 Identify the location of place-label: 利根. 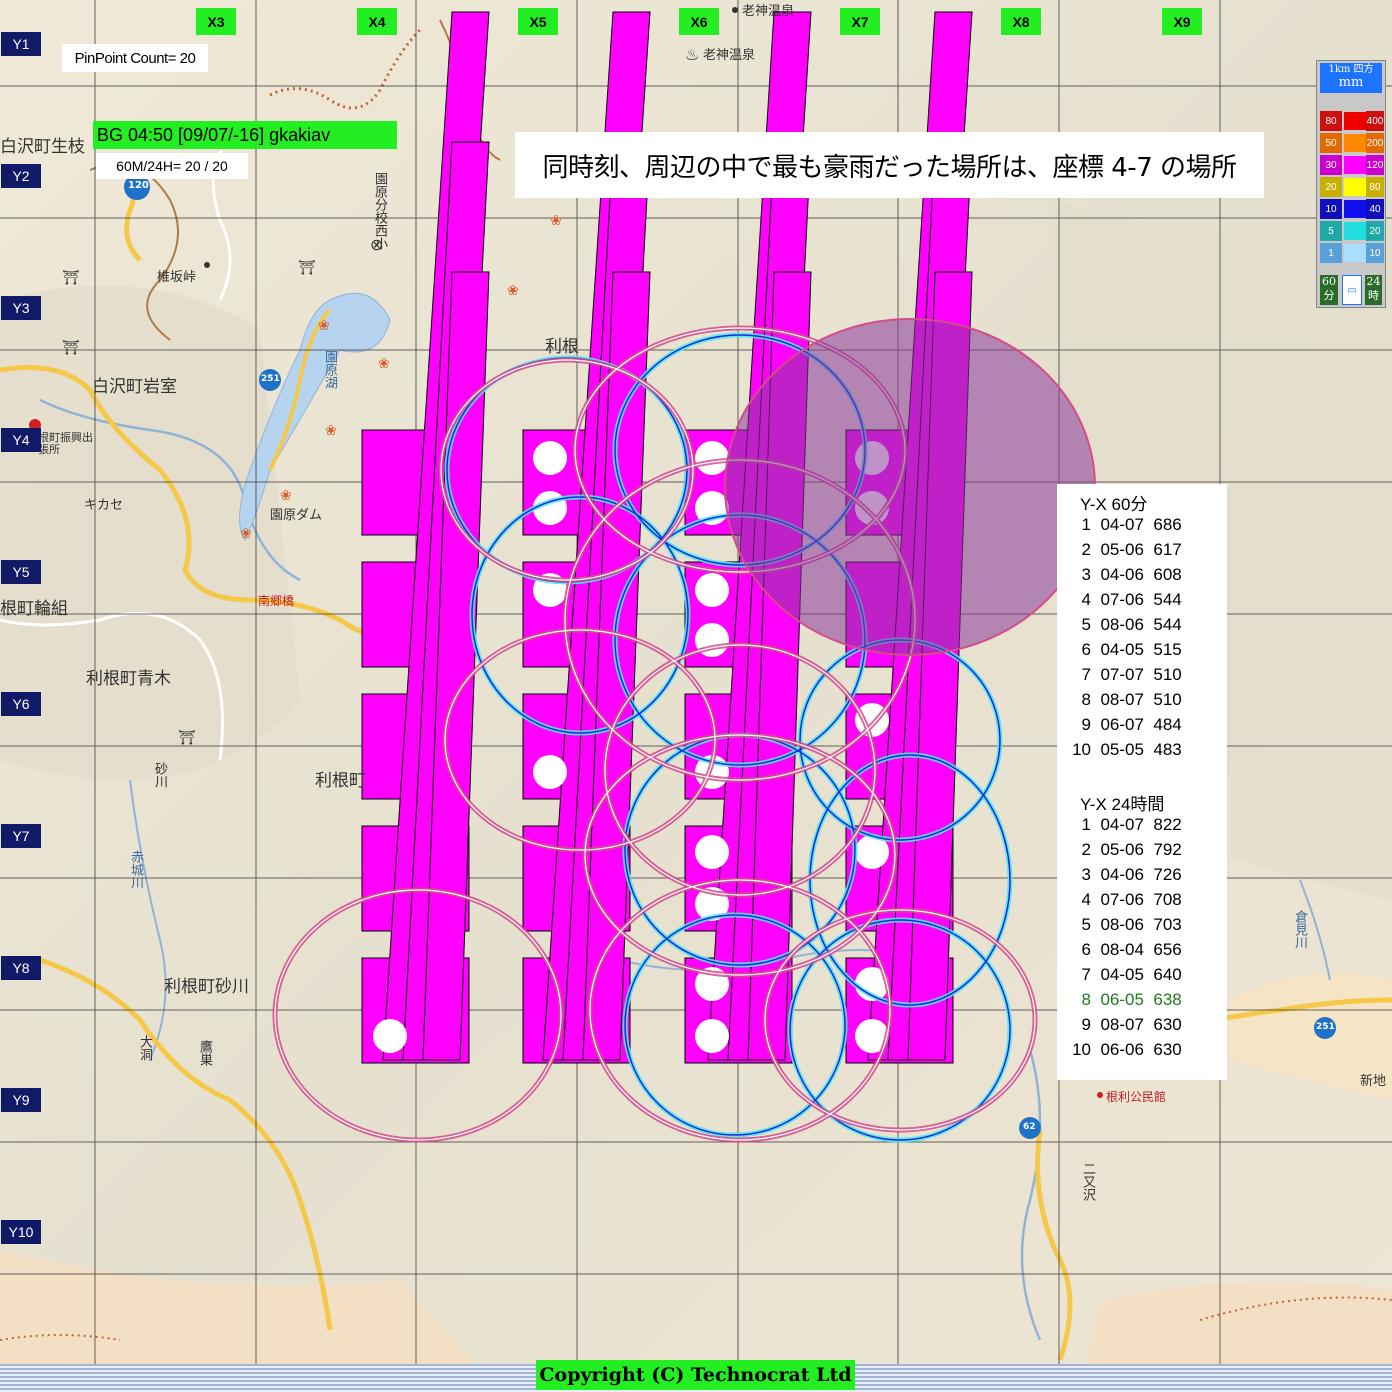
(562, 347).